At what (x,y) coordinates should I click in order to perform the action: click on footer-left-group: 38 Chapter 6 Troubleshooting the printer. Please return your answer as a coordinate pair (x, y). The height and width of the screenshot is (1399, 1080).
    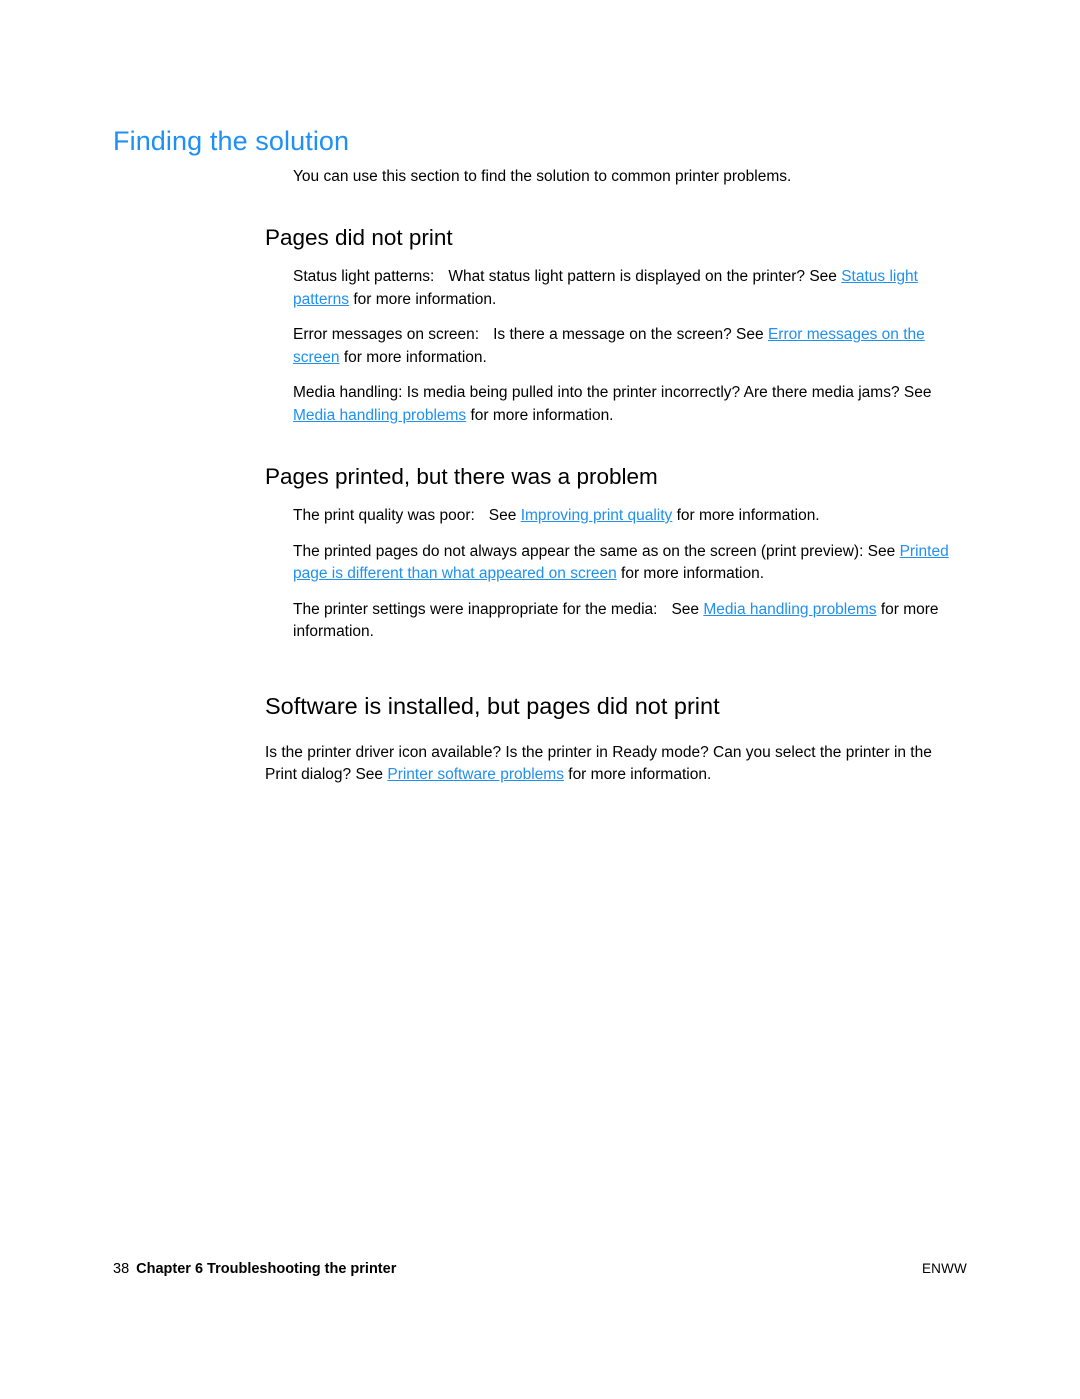
    Looking at the image, I should click on (254, 1269).